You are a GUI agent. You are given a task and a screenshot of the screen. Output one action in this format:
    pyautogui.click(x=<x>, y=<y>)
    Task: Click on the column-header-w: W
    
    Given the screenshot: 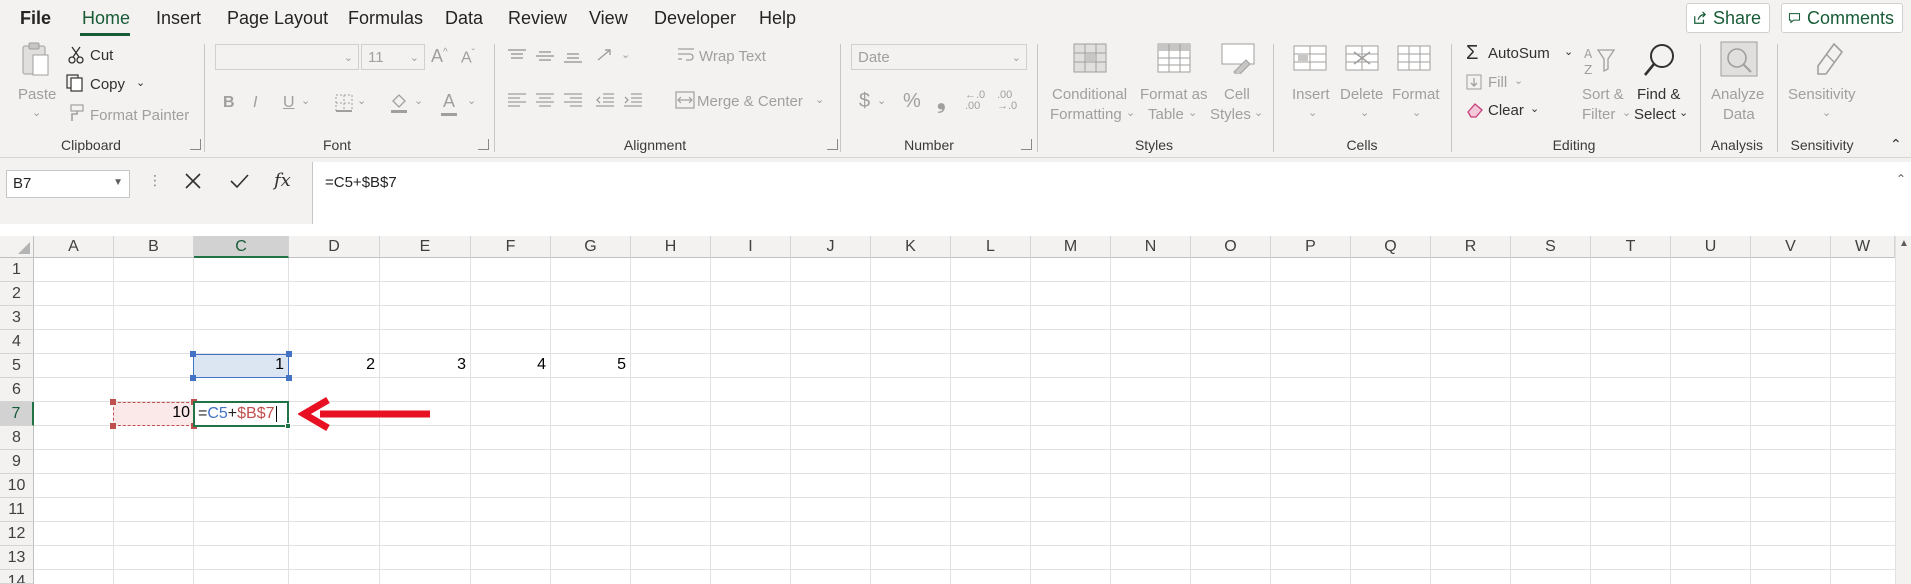 What is the action you would take?
    pyautogui.click(x=1863, y=247)
    